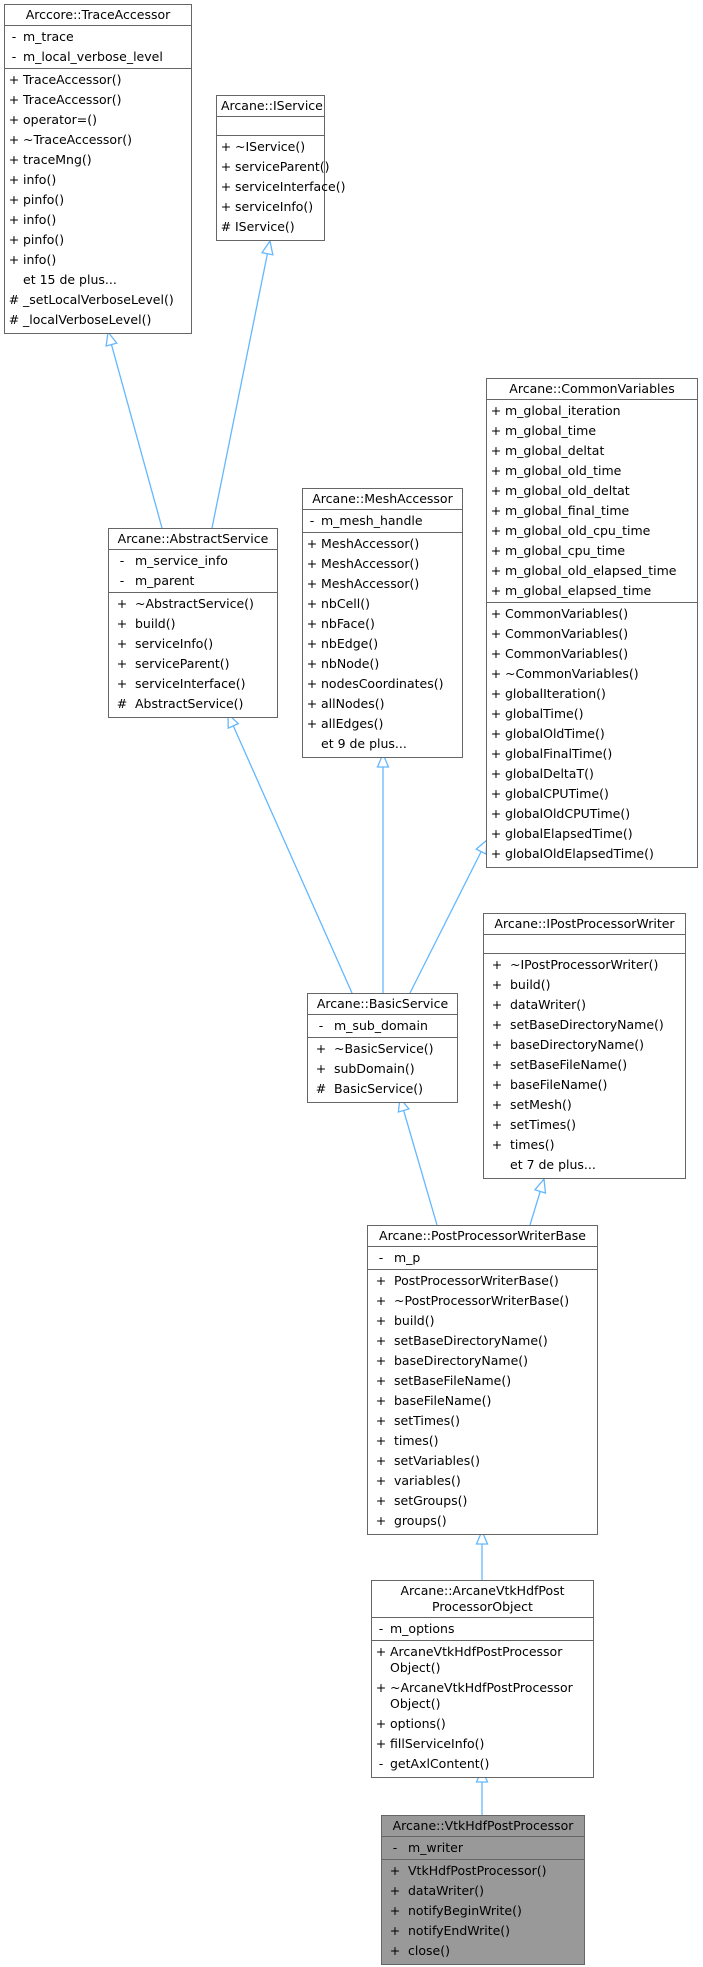 This screenshot has width=703, height=1967. I want to click on operation-row: - getAxlContent(), so click(482, 1764).